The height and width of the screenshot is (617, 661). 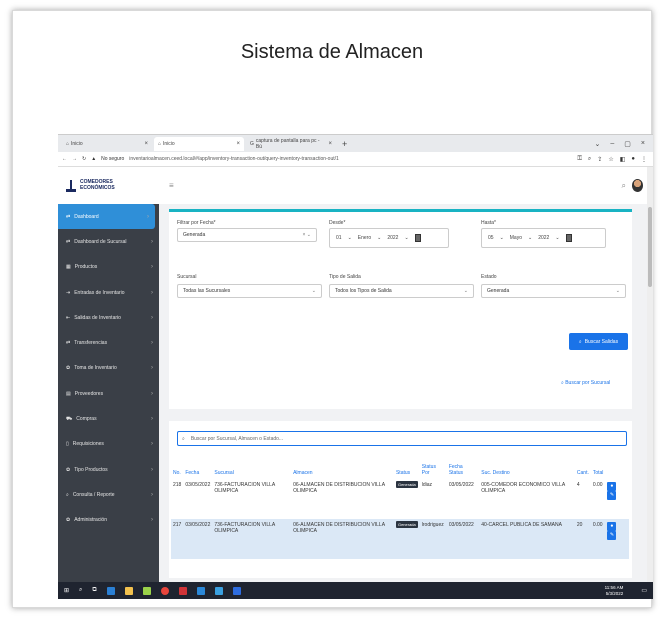 I want to click on desde-label: Desde*, so click(x=337, y=223).